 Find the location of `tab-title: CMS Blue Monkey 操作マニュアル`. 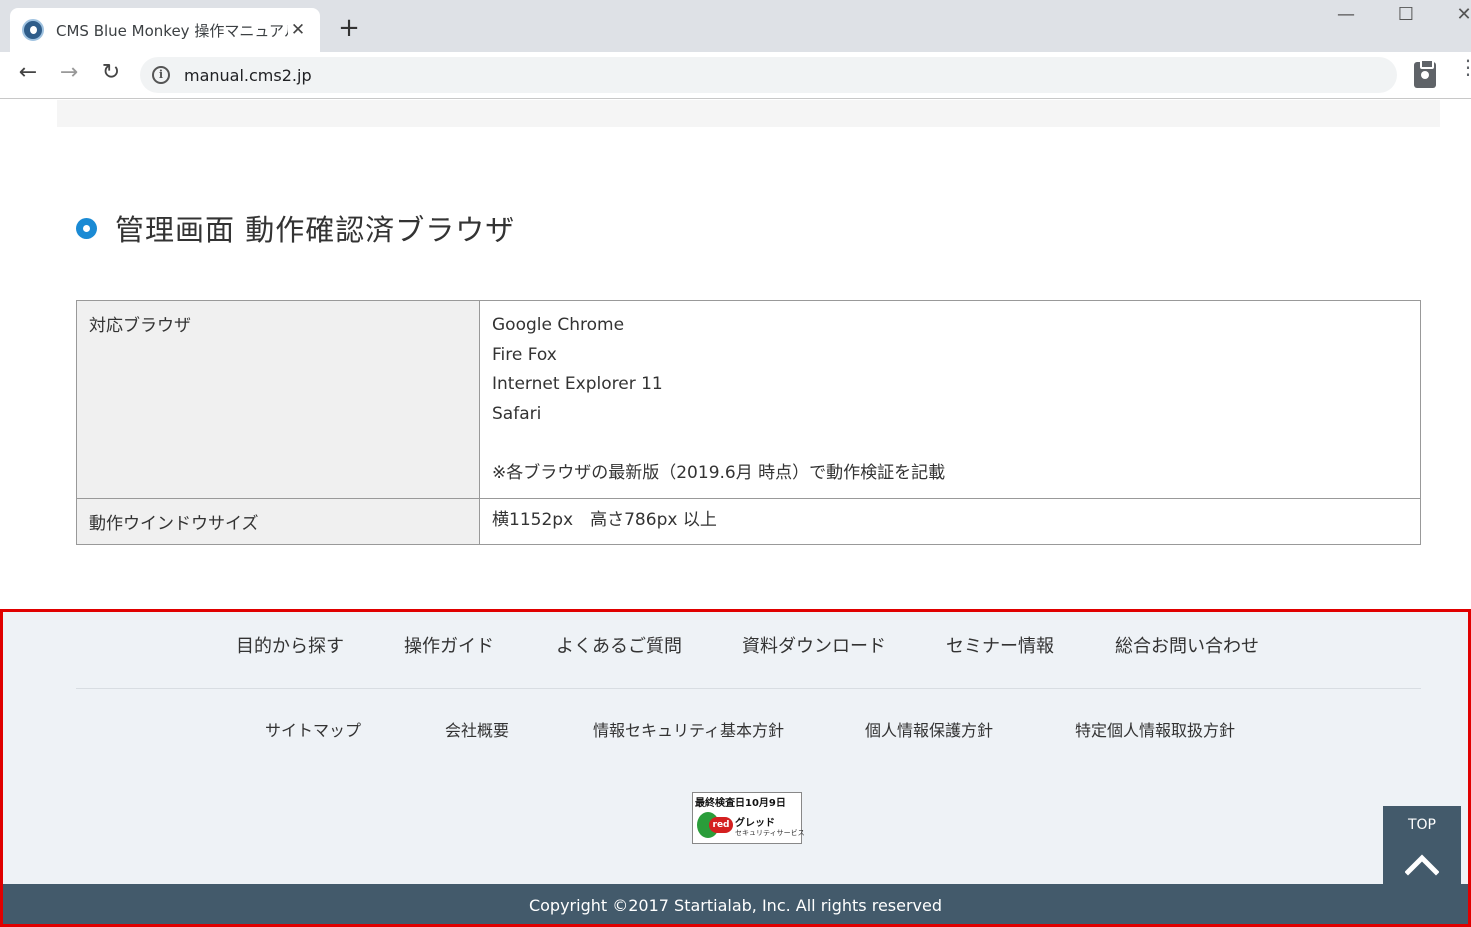

tab-title: CMS Blue Monkey 操作マニュアル is located at coordinates (172, 30).